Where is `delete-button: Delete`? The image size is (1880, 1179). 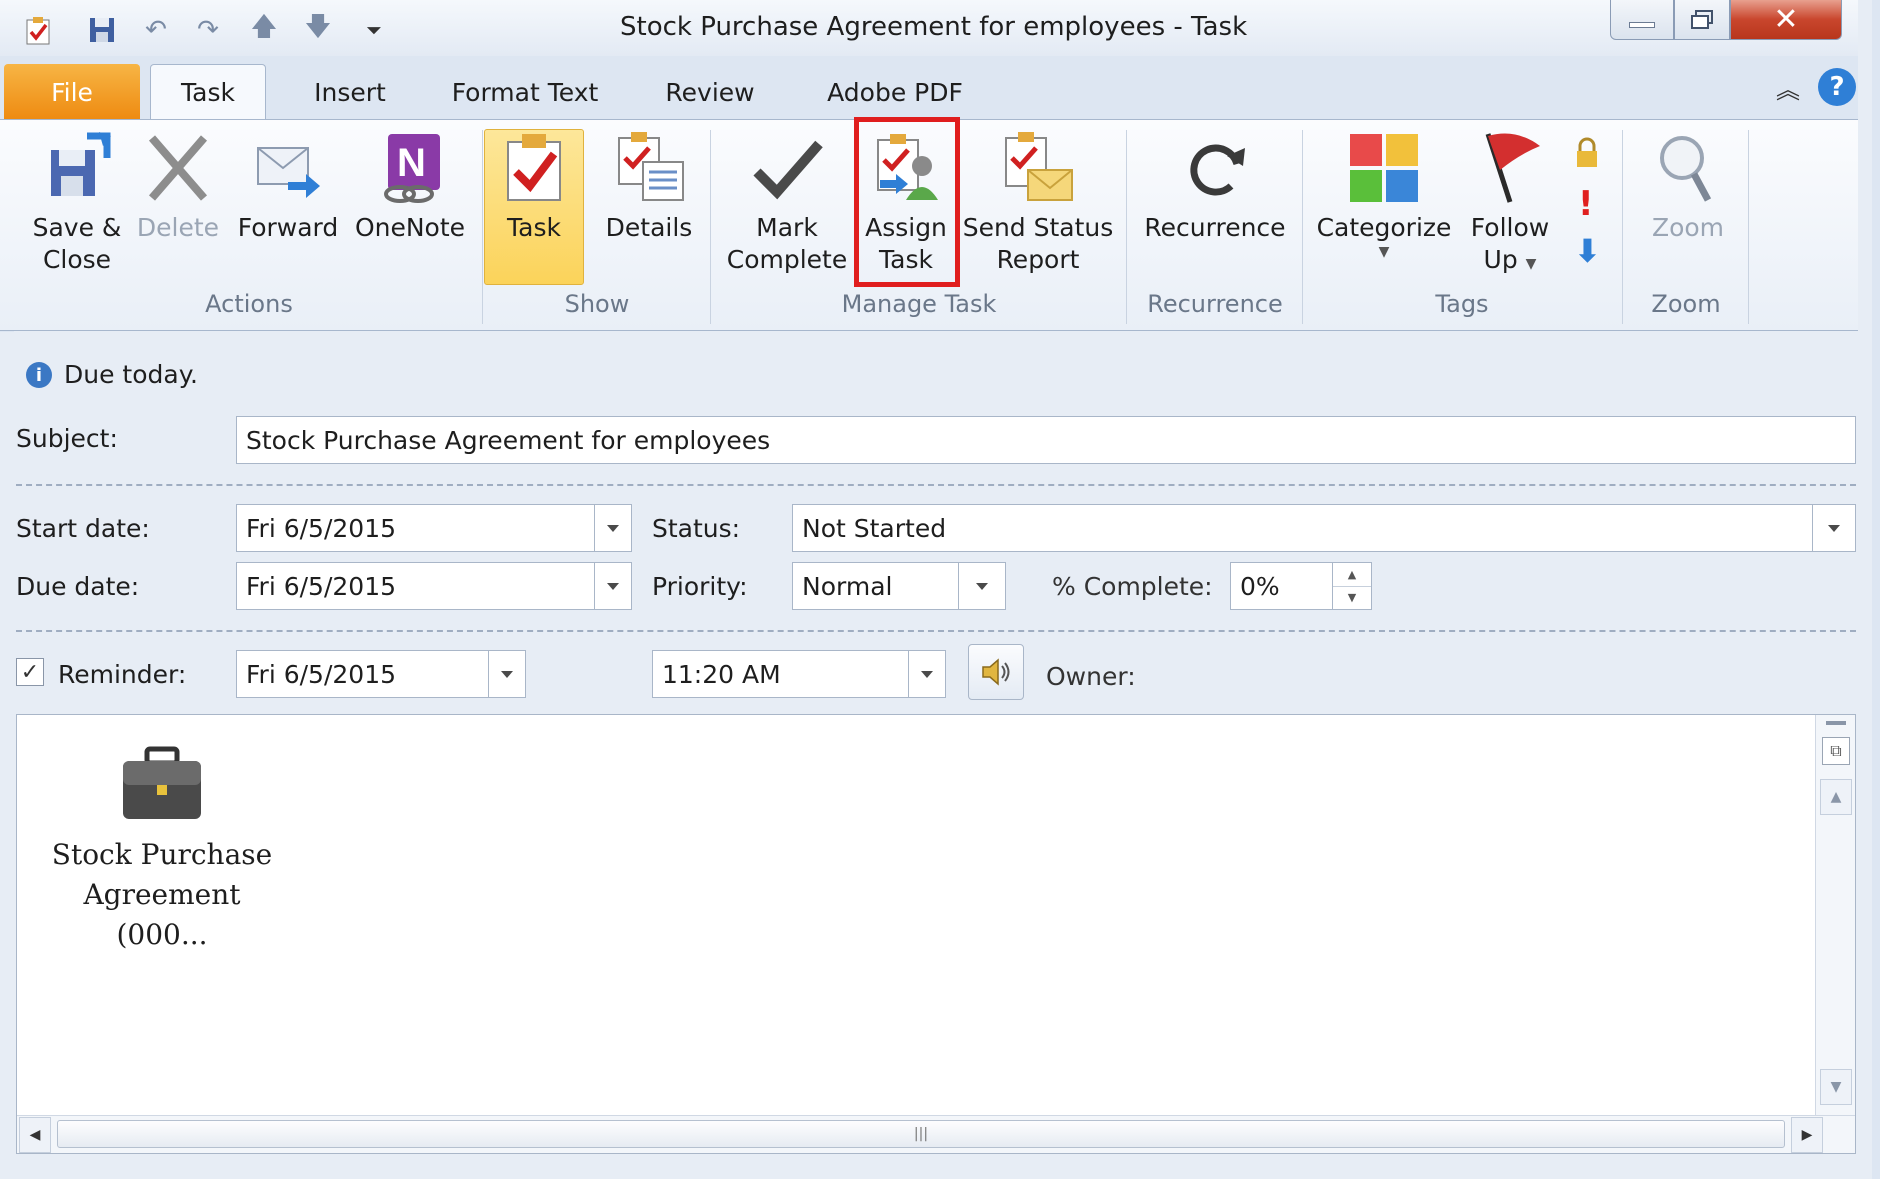 delete-button: Delete is located at coordinates (178, 186).